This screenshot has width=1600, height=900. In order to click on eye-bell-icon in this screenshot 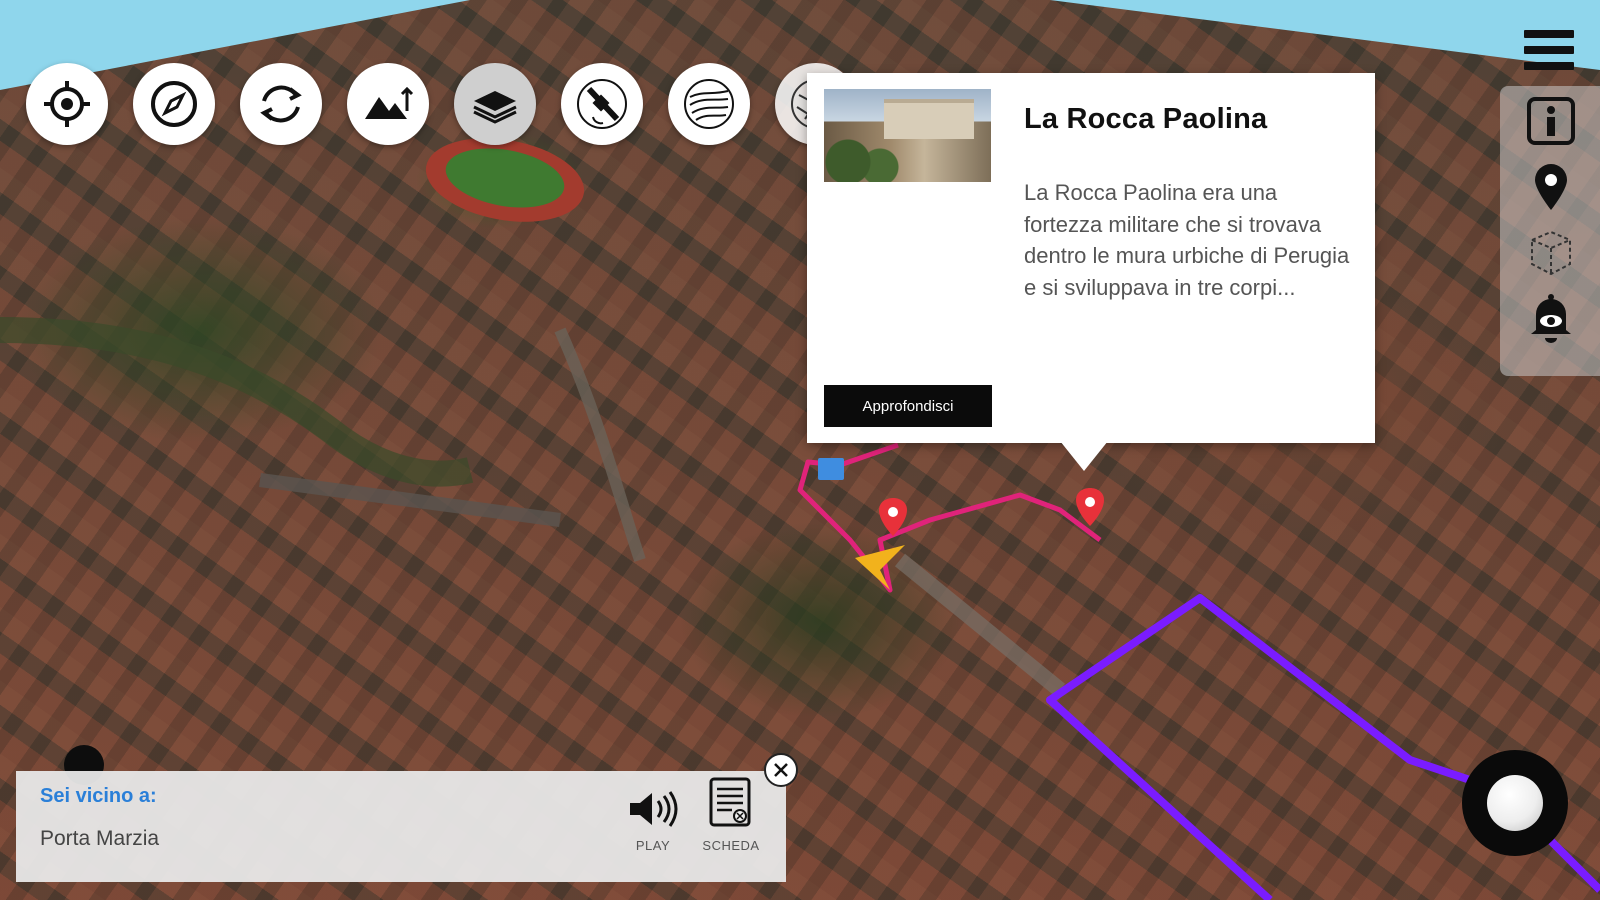, I will do `click(1551, 318)`.